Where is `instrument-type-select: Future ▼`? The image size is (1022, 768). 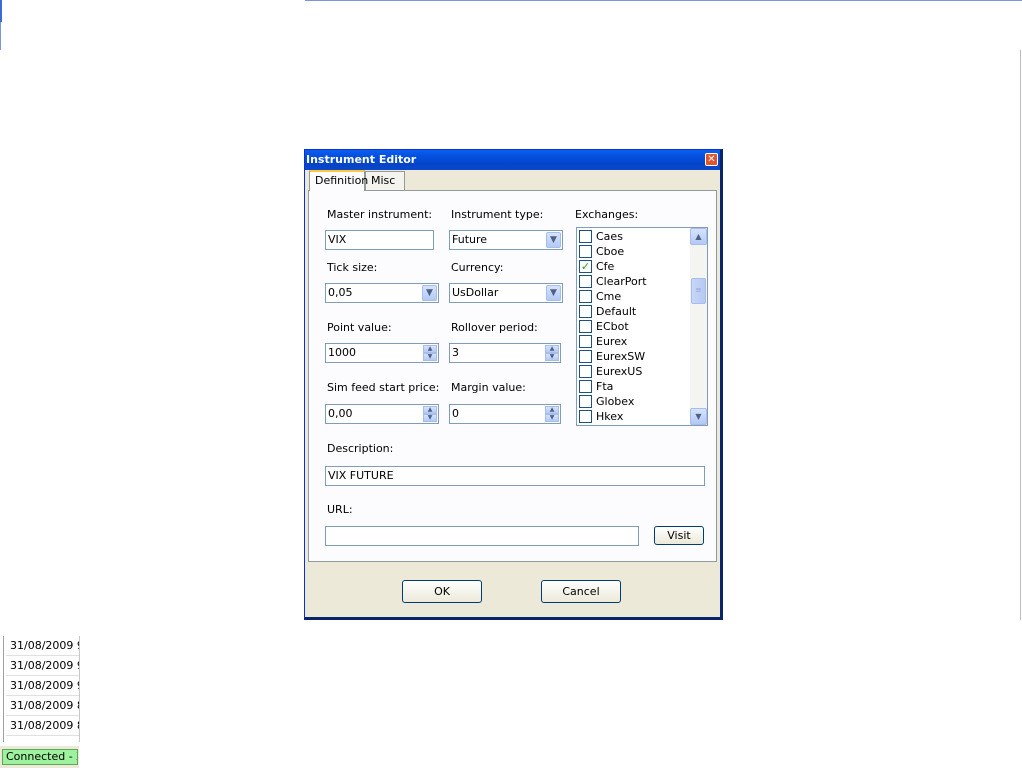 instrument-type-select: Future ▼ is located at coordinates (506, 240).